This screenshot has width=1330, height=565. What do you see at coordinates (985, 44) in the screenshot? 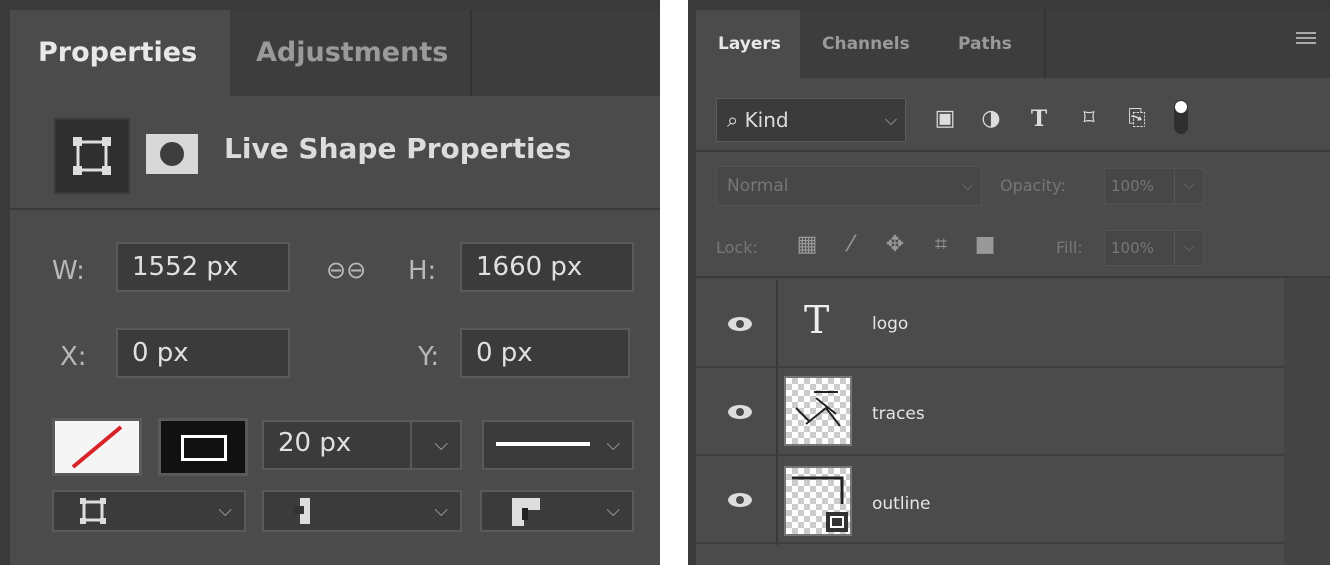
I see `tab-paths: Paths` at bounding box center [985, 44].